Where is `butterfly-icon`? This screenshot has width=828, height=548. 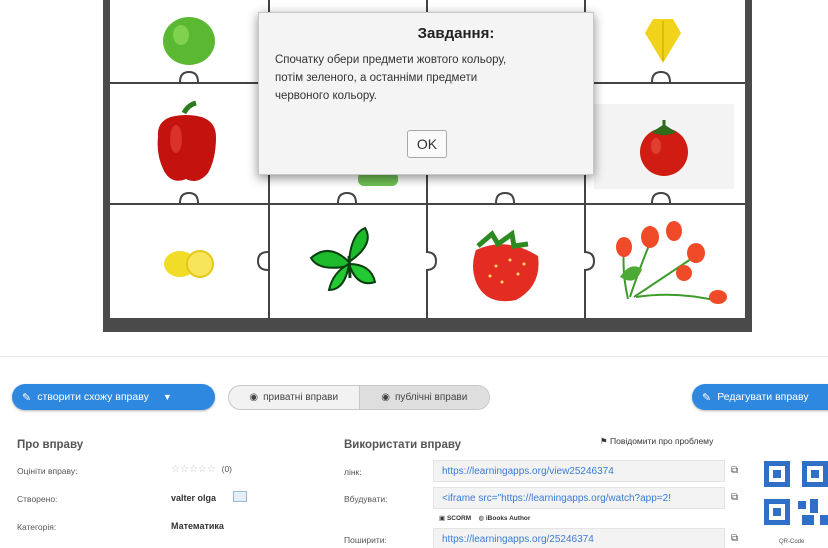 butterfly-icon is located at coordinates (343, 258).